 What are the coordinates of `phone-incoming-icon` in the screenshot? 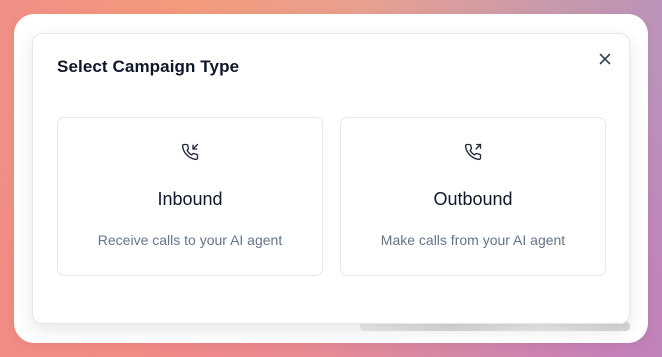 It's located at (190, 152).